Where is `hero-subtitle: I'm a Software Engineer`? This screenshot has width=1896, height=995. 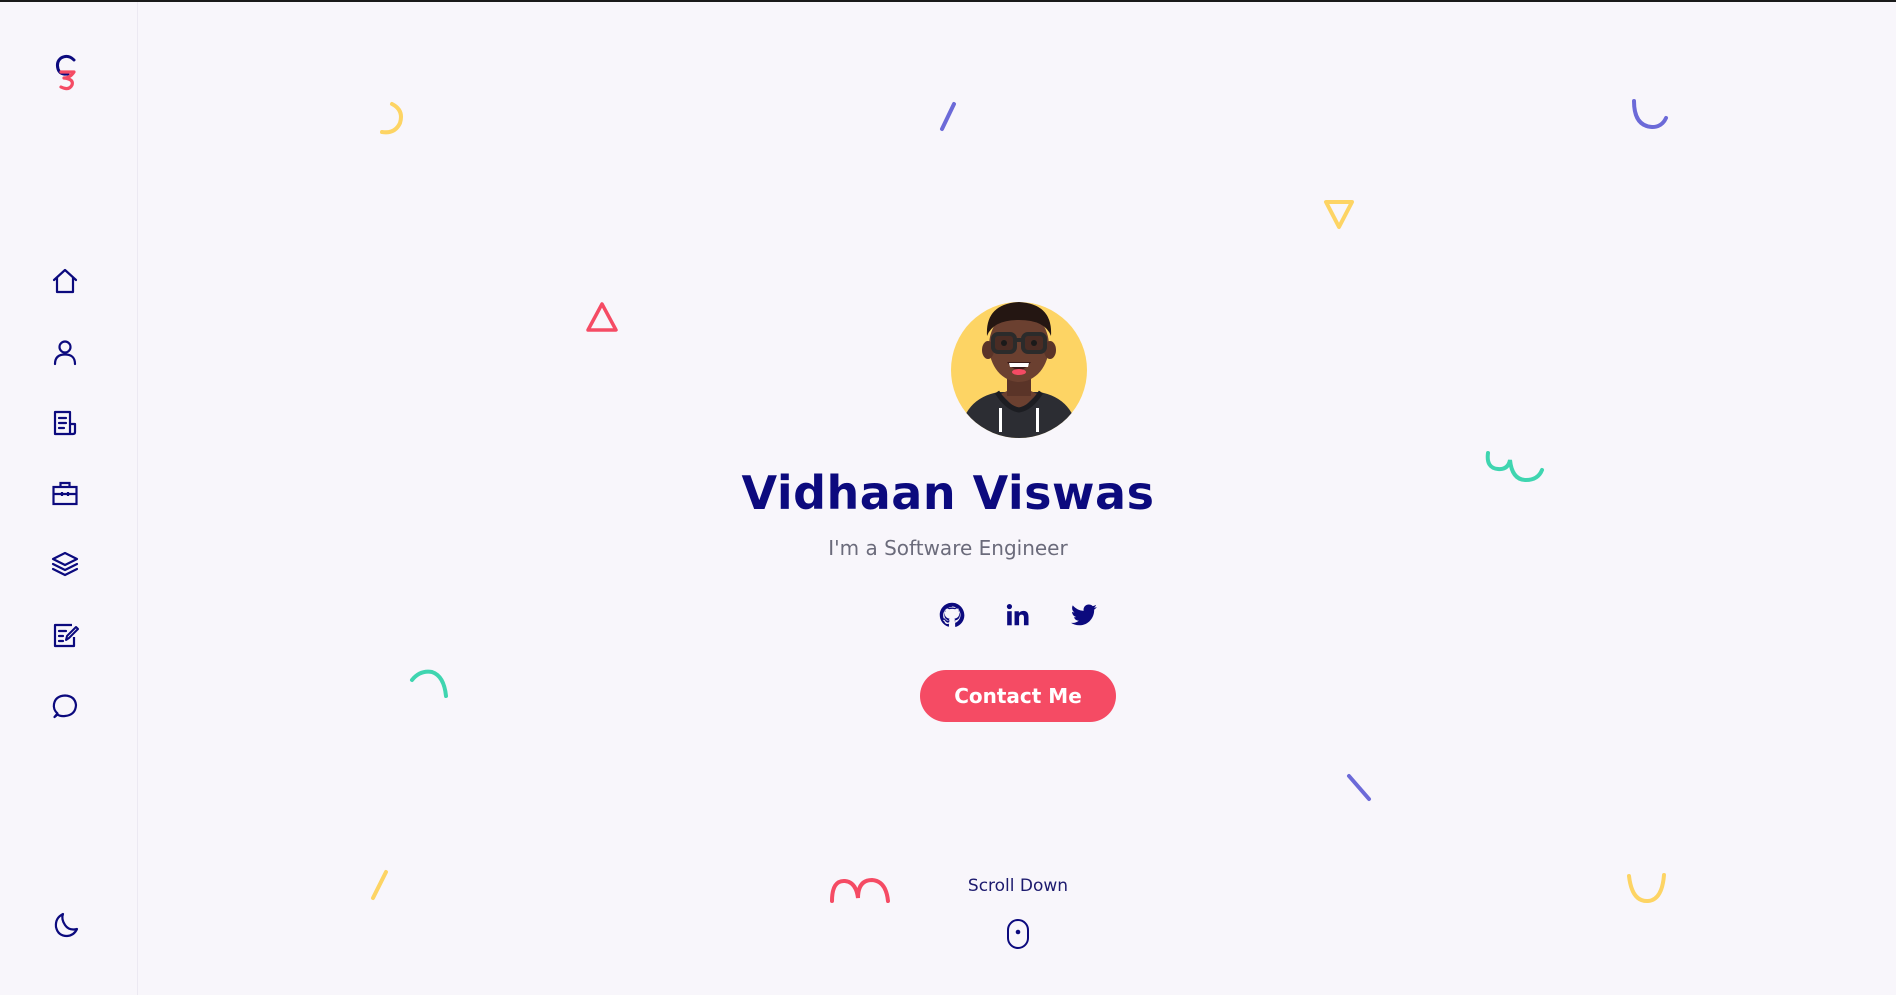
hero-subtitle: I'm a Software Engineer is located at coordinates (948, 548).